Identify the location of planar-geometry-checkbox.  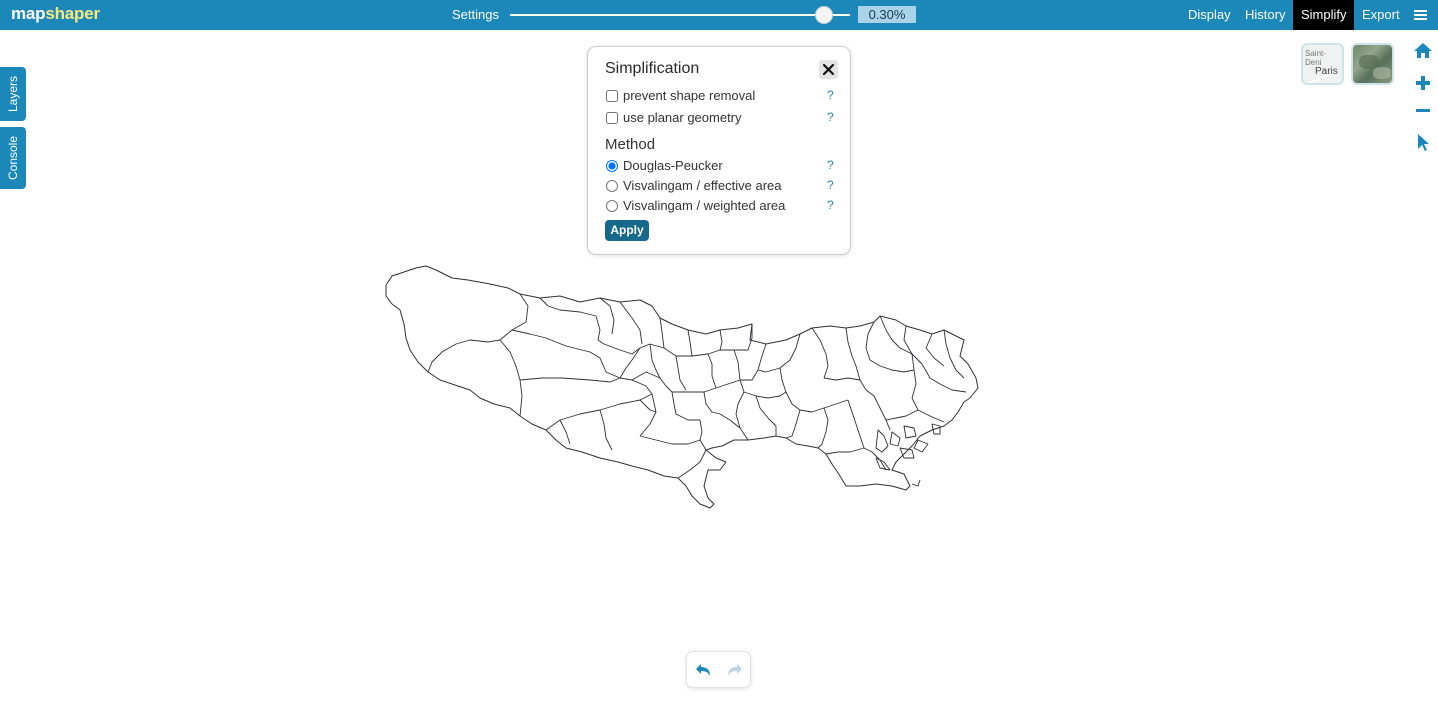
(612, 118).